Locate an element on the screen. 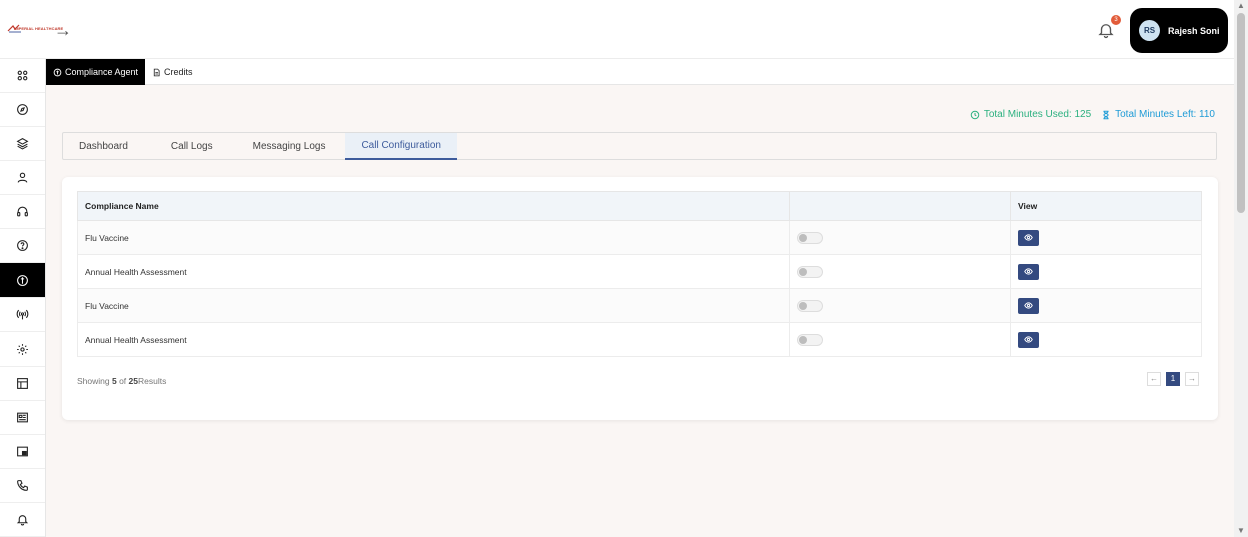 The image size is (1248, 537). tab-compliance-agent: Compliance Agent is located at coordinates (95, 72).